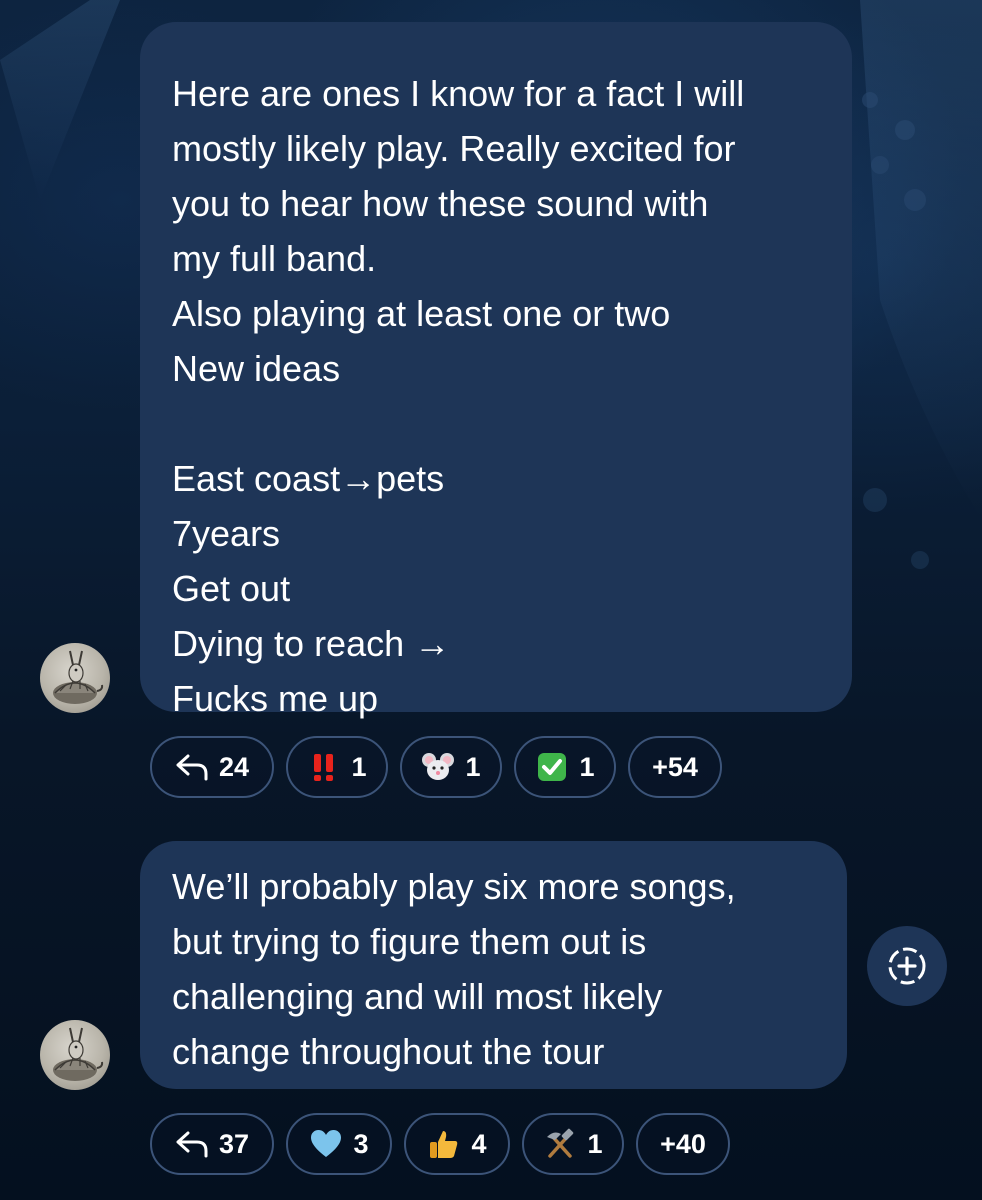 This screenshot has width=982, height=1200. What do you see at coordinates (324, 767) in the screenshot?
I see `double-exclamation-icon` at bounding box center [324, 767].